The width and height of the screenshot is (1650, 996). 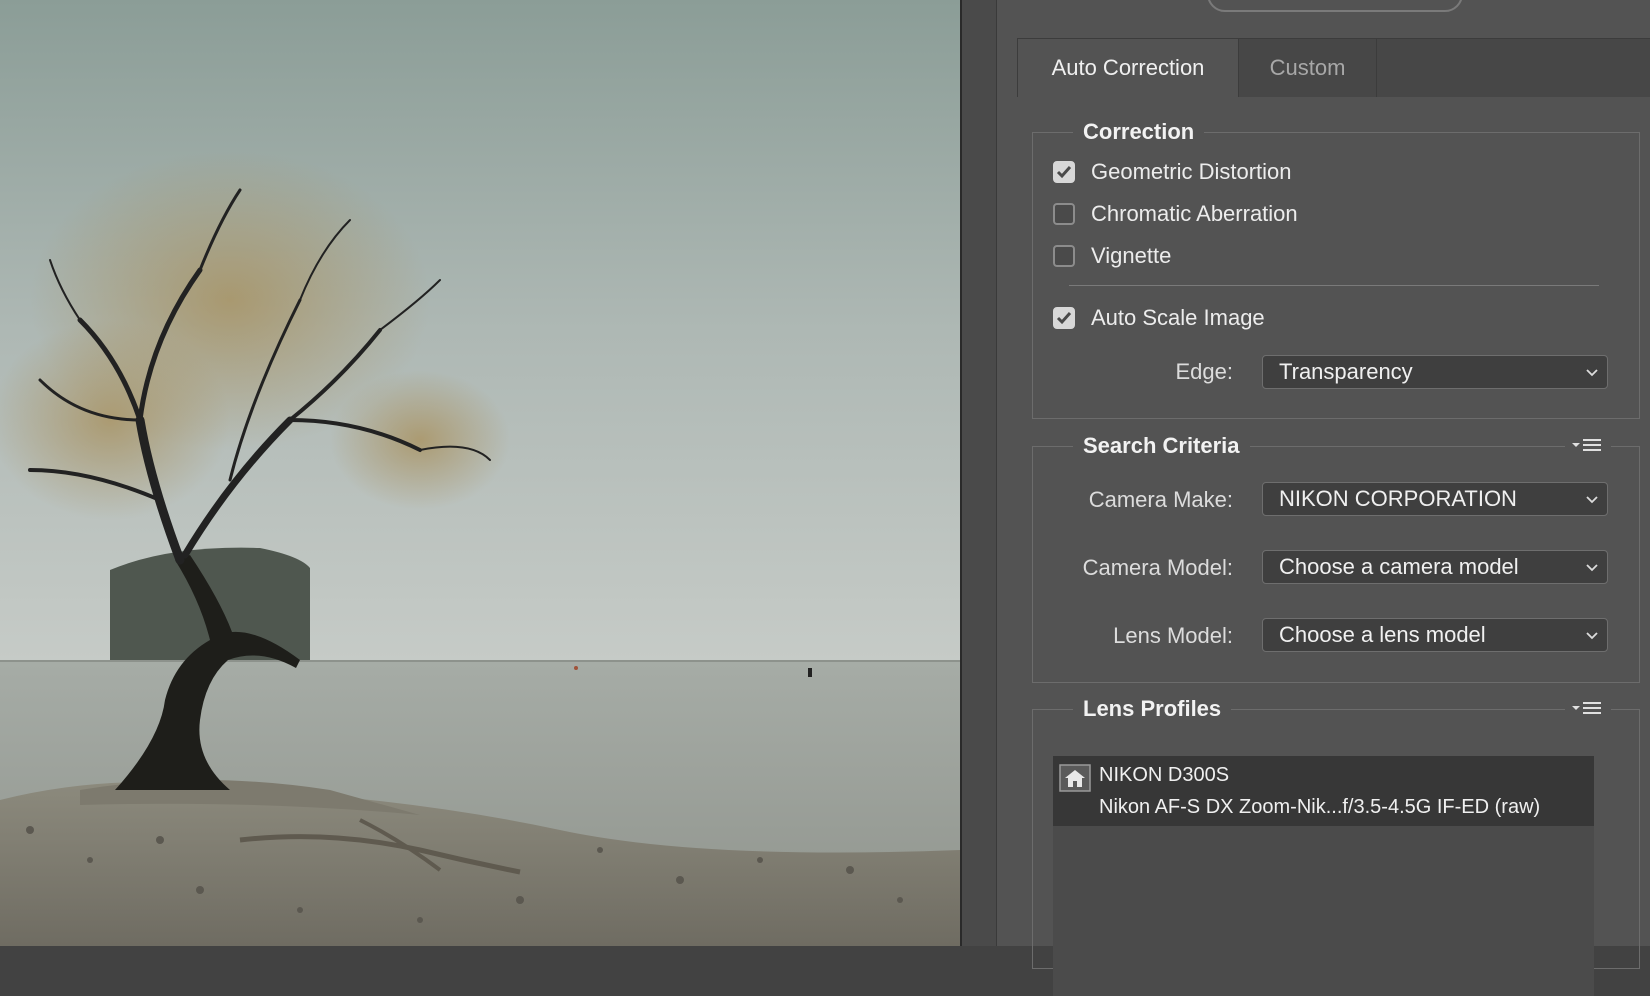 I want to click on lens-profiles-menu, so click(x=1588, y=709).